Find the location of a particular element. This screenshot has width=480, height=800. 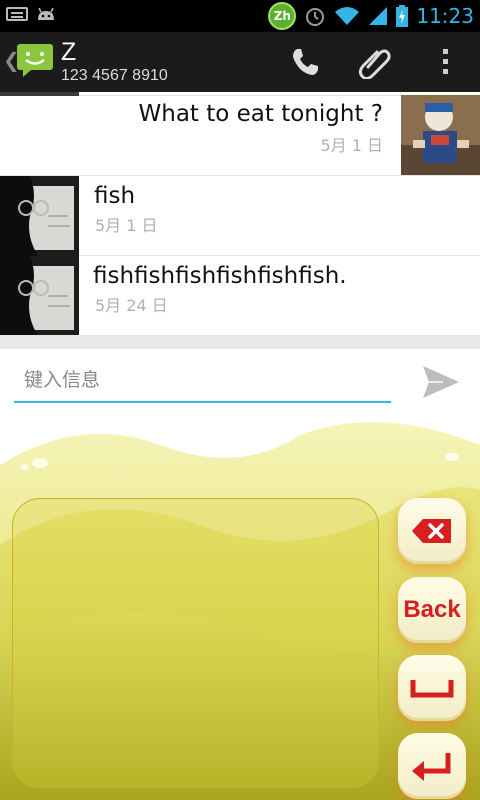

message-item: fishfishfishfishfishfish. 5月 24 日 is located at coordinates (240, 295).